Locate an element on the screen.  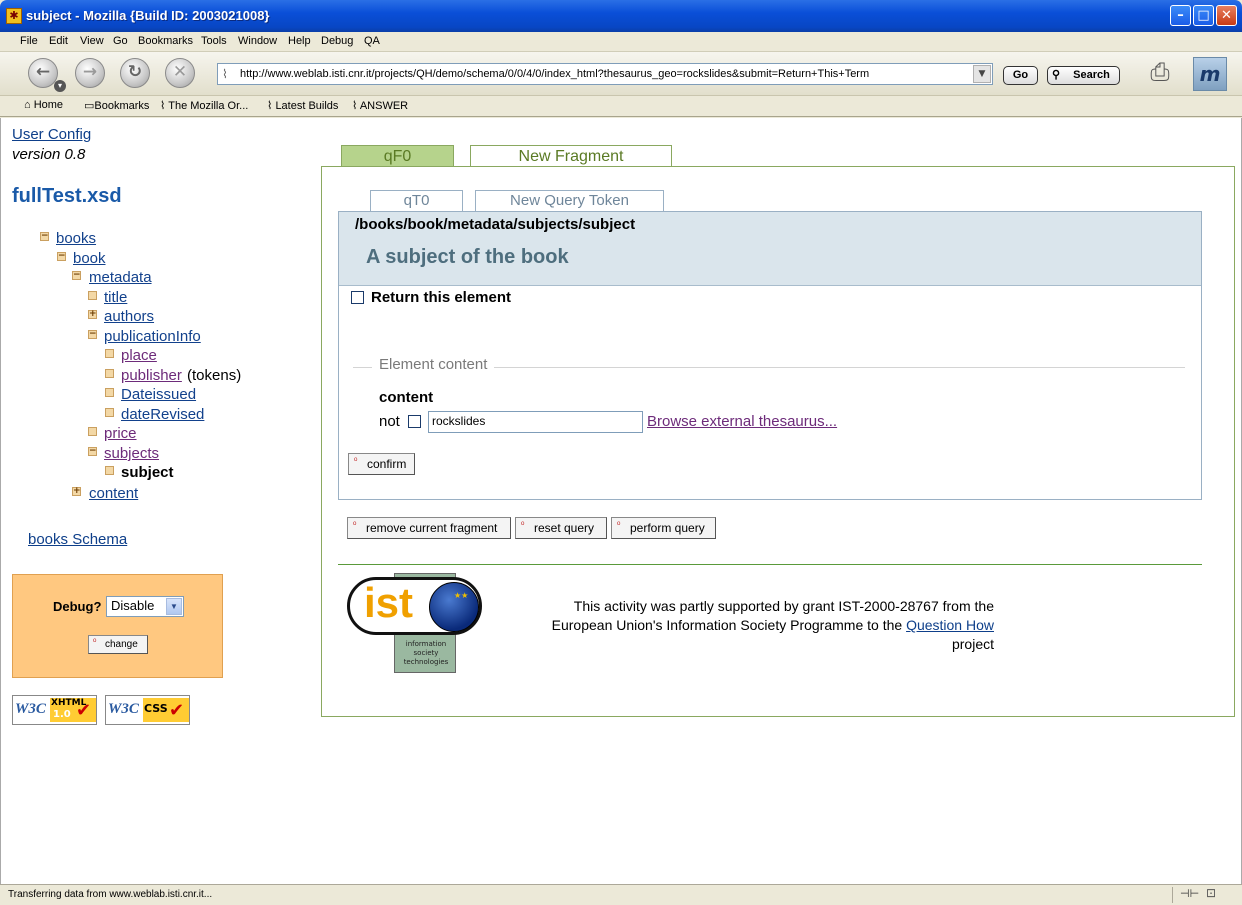
content-label: content is located at coordinates (406, 397).